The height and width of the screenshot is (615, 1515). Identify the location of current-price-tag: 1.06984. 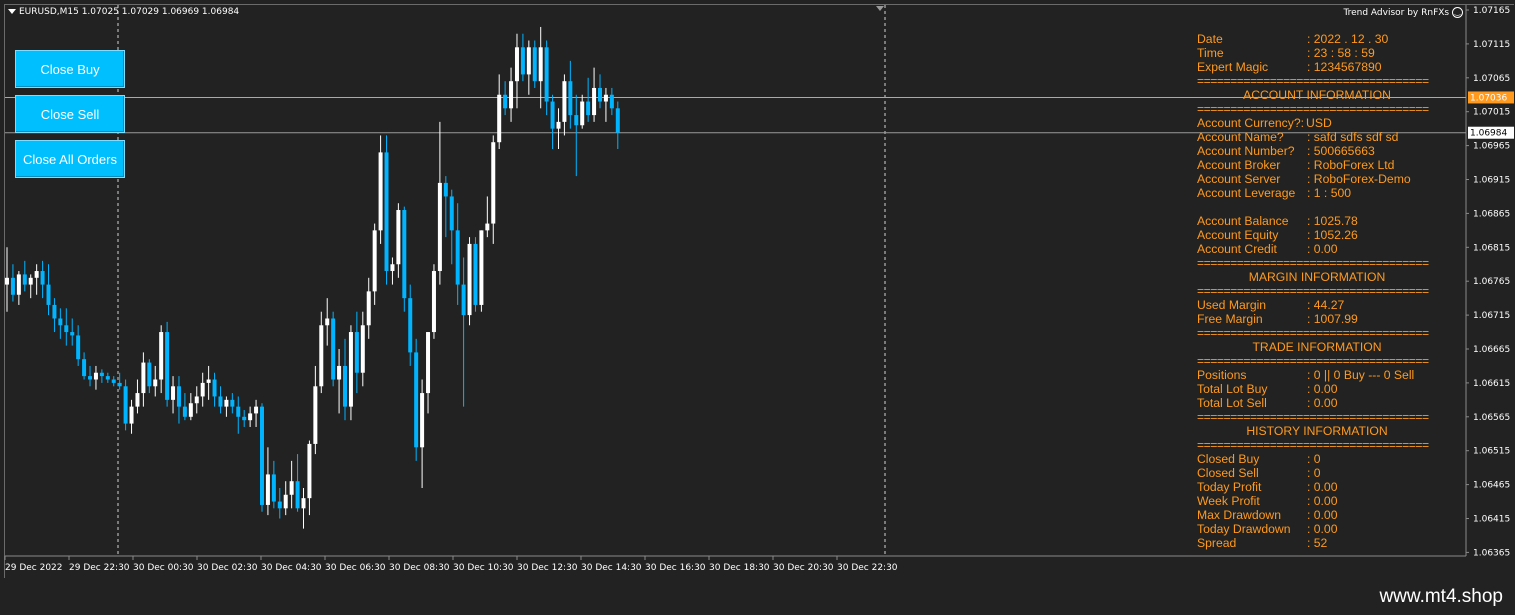
(1491, 132).